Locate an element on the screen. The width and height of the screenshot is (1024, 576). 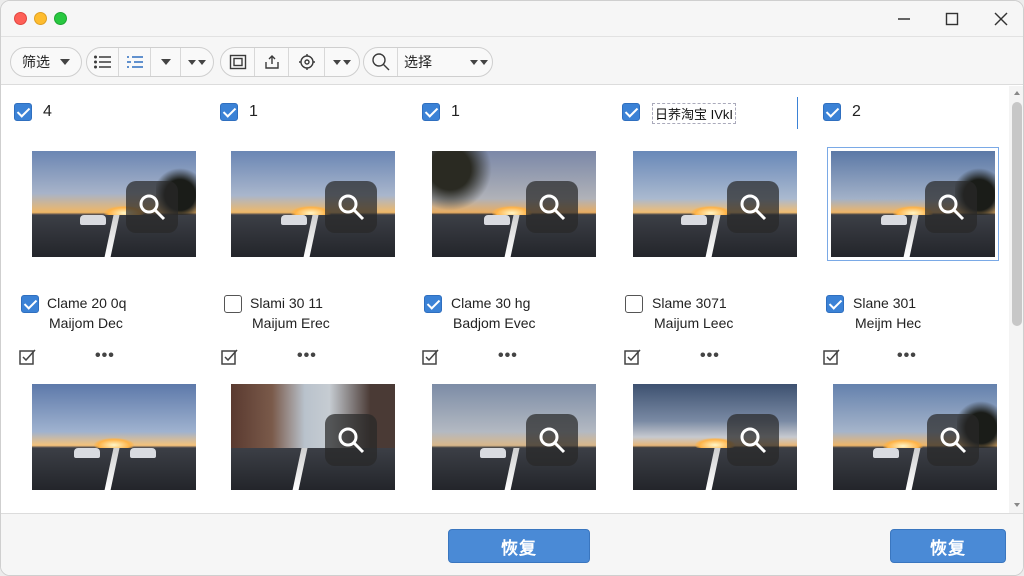
caption-line: Slami 30 11 is located at coordinates (286, 303).